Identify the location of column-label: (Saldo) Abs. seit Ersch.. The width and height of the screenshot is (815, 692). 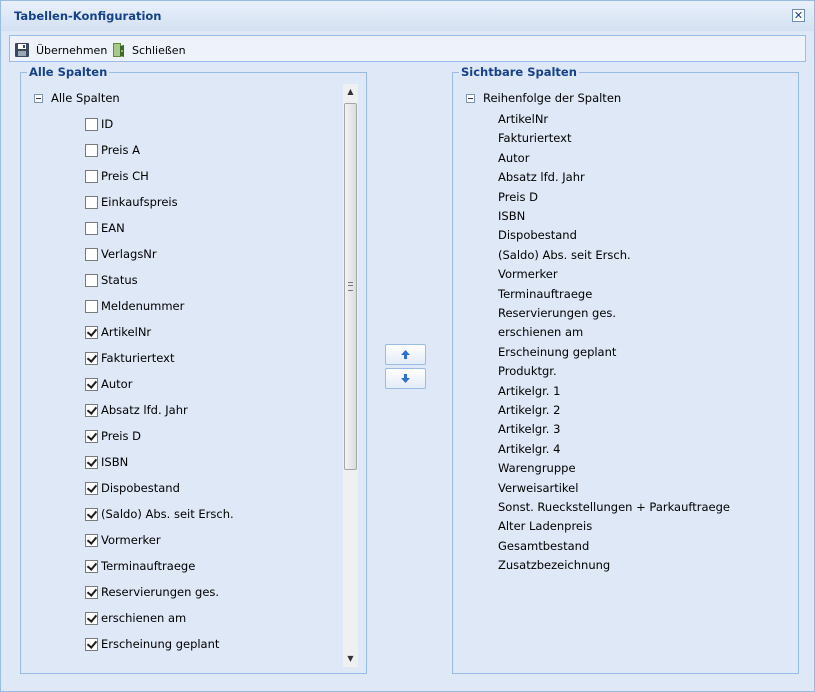
(167, 514).